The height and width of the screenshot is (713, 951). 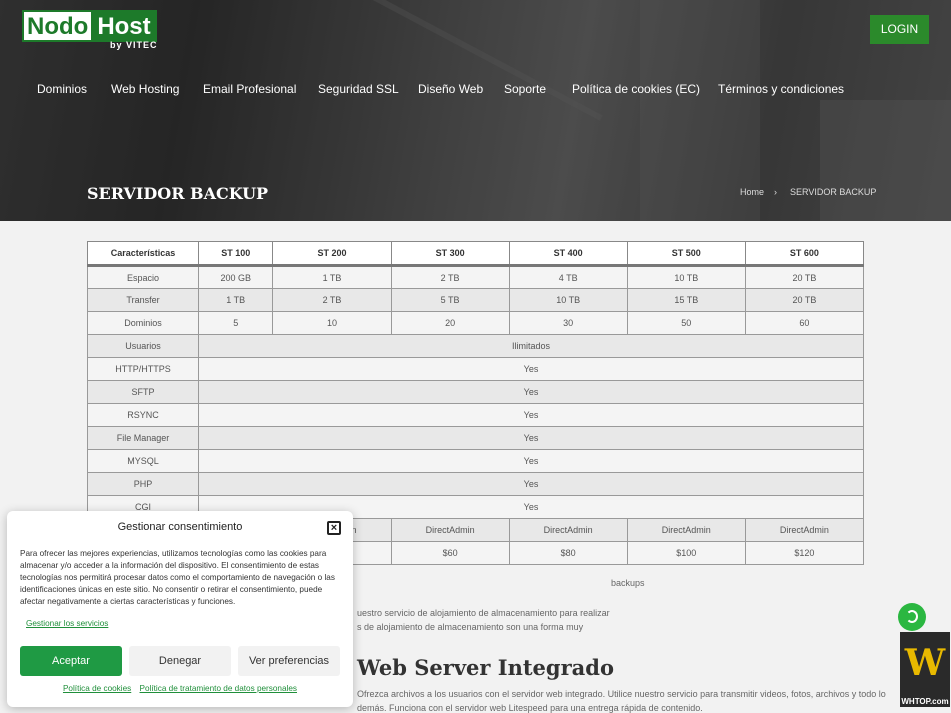 I want to click on table-cell: $60, so click(x=450, y=553).